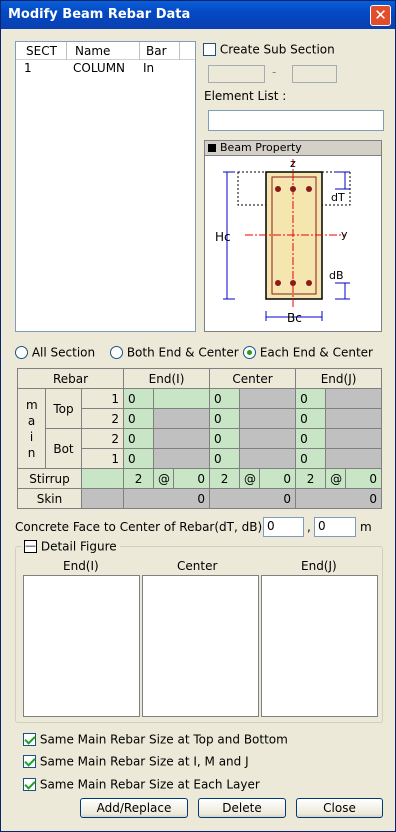 This screenshot has height=832, width=396. Describe the element at coordinates (311, 458) in the screenshot. I see `main-bot1-end-j: 0` at that location.